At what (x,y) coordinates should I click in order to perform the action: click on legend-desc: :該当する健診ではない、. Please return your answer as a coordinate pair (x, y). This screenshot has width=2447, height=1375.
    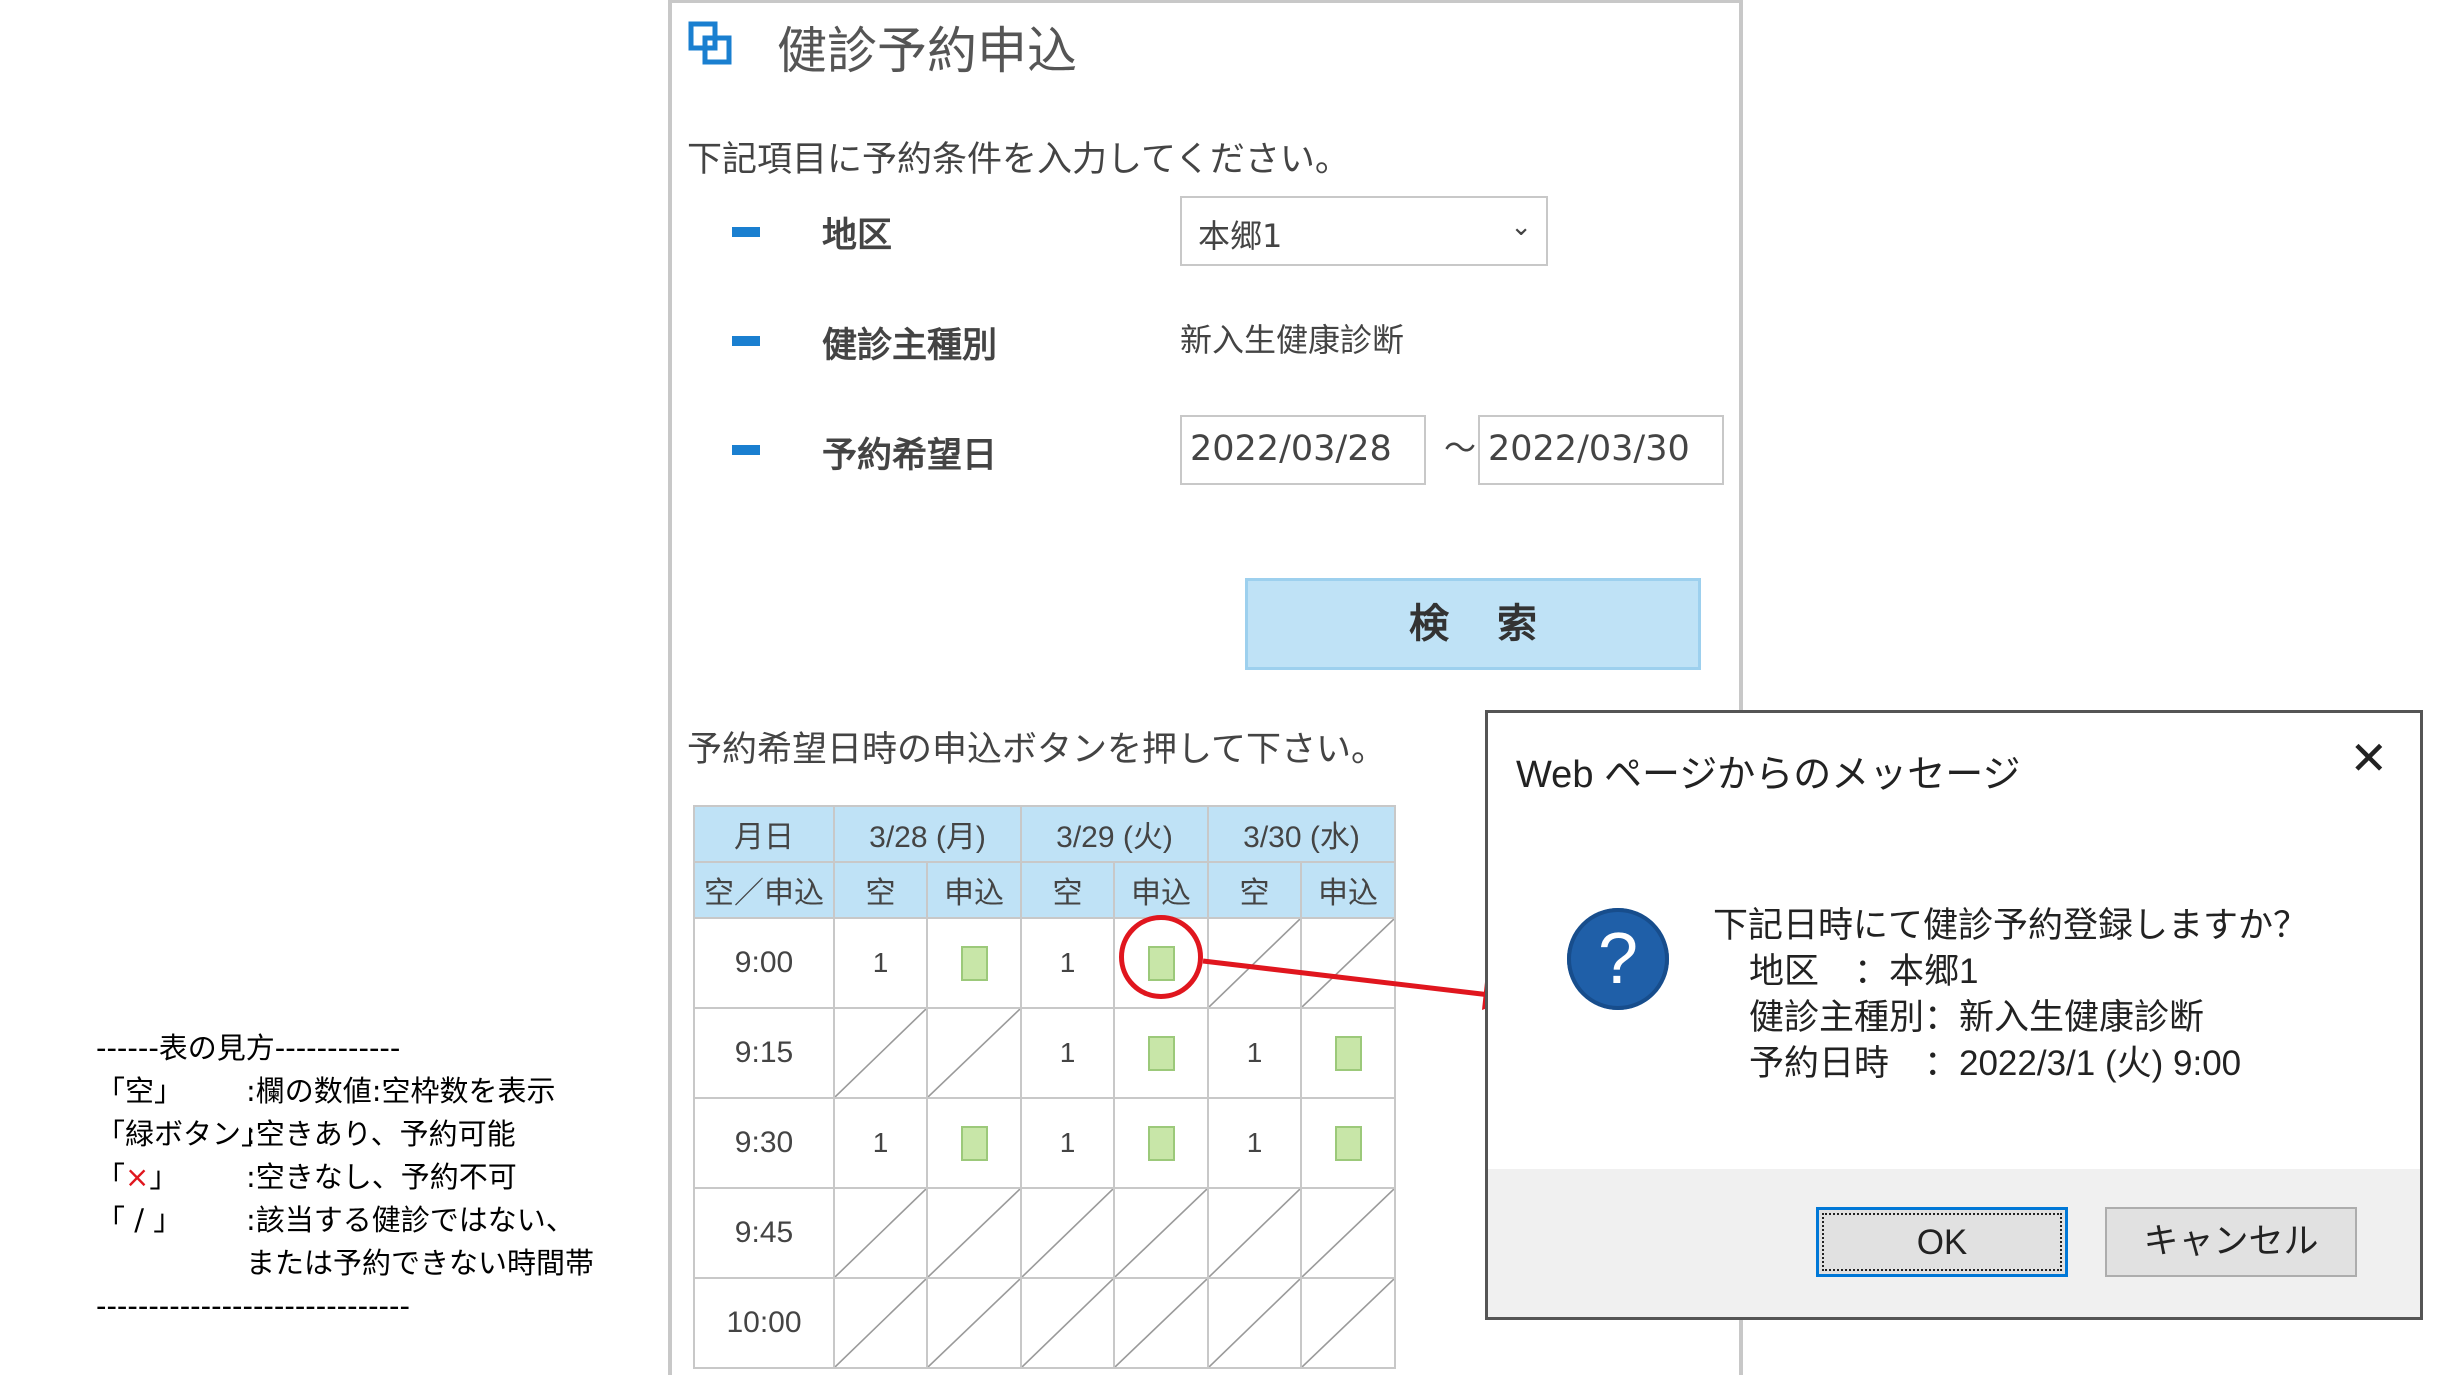
    Looking at the image, I should click on (410, 1220).